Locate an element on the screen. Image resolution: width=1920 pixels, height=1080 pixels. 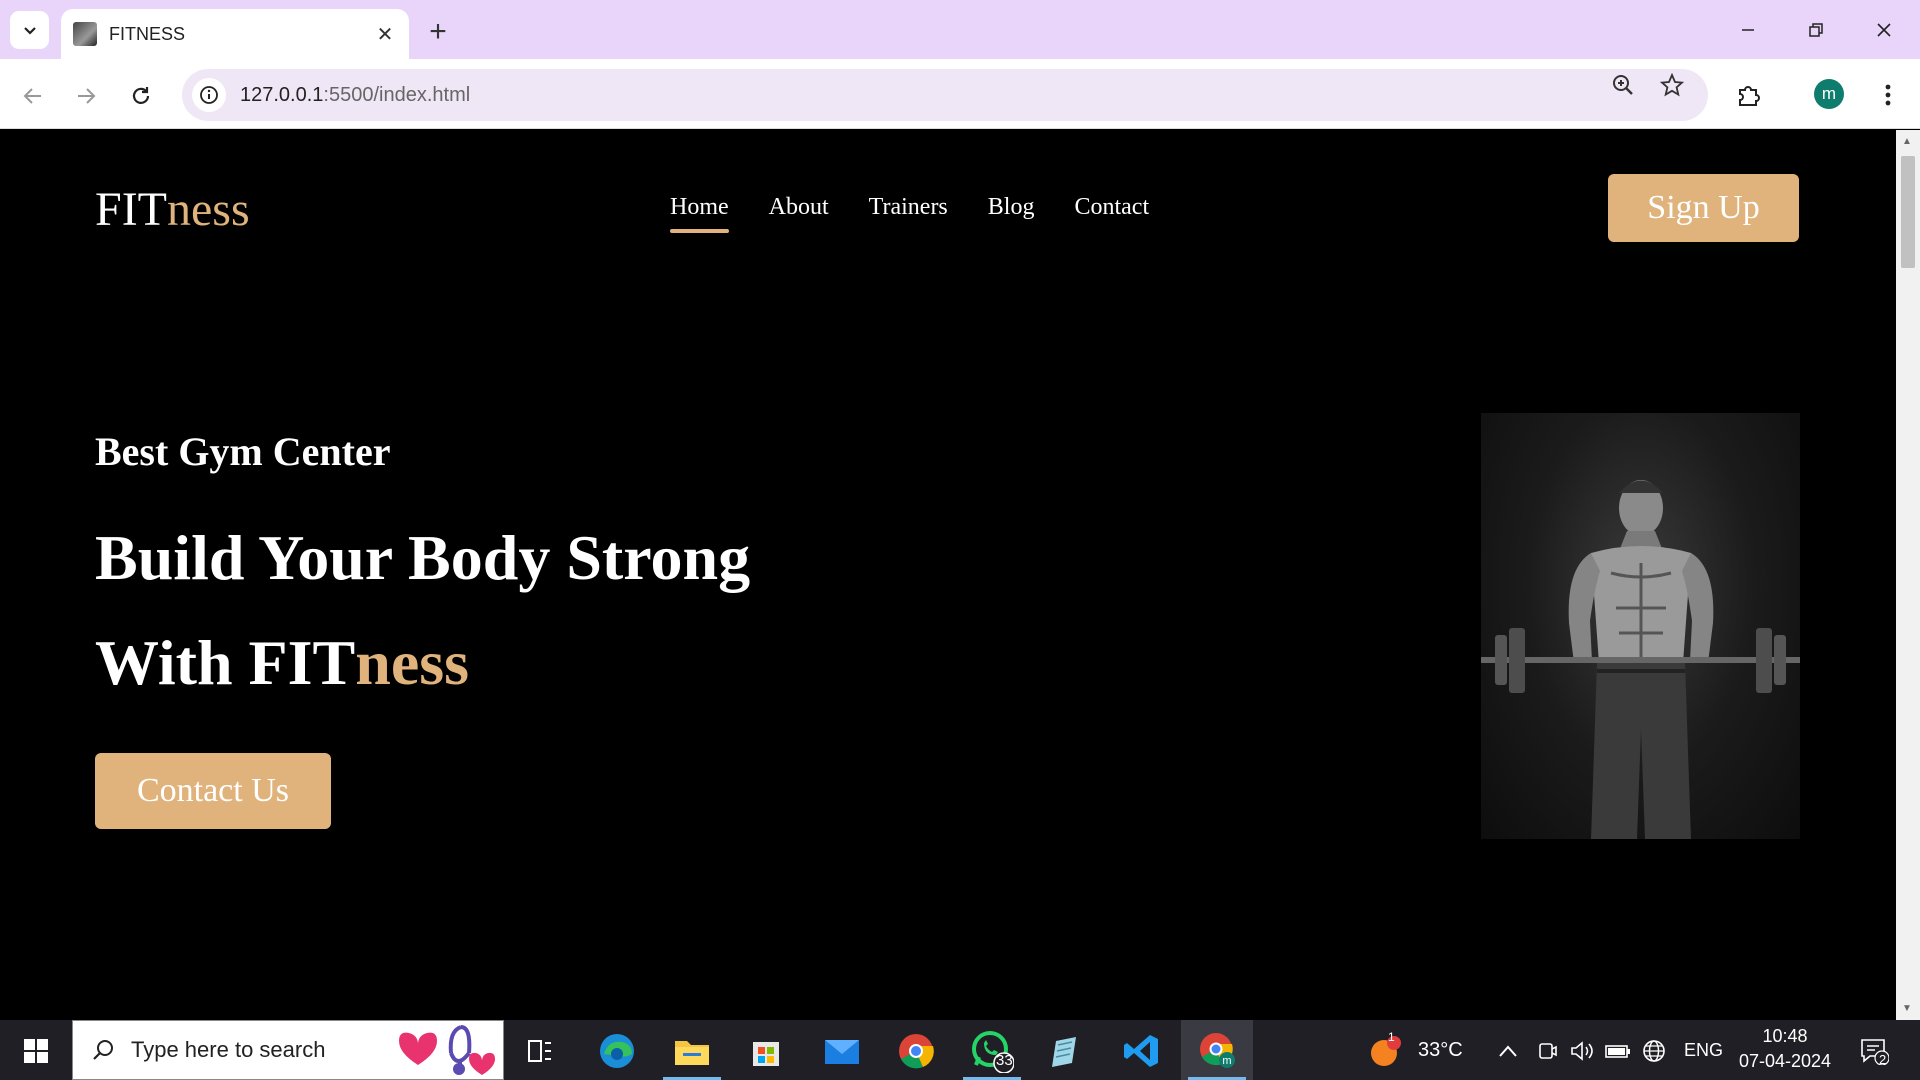
nav-link-contact: Contact is located at coordinates (1111, 207).